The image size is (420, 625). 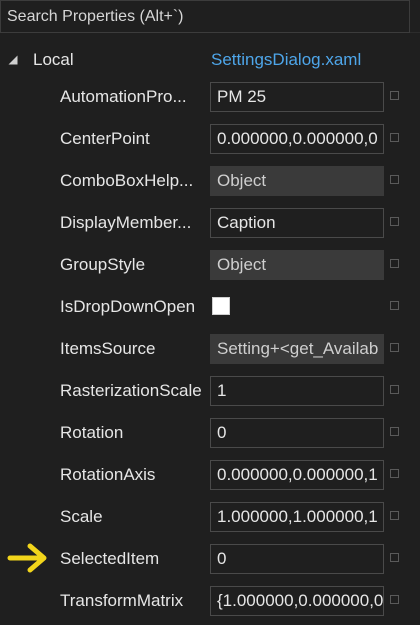 I want to click on property-row-rasterization-scale: RasterizationScale 1, so click(x=210, y=391).